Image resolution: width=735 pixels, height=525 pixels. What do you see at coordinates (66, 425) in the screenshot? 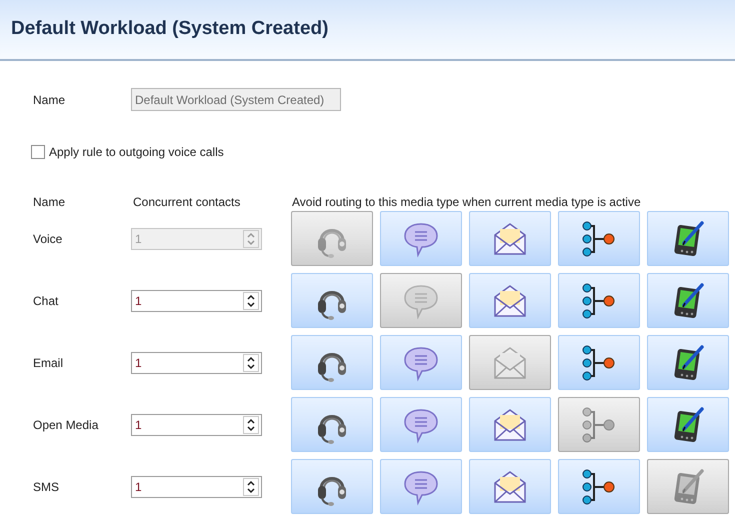
I see `row-label: Open Media` at bounding box center [66, 425].